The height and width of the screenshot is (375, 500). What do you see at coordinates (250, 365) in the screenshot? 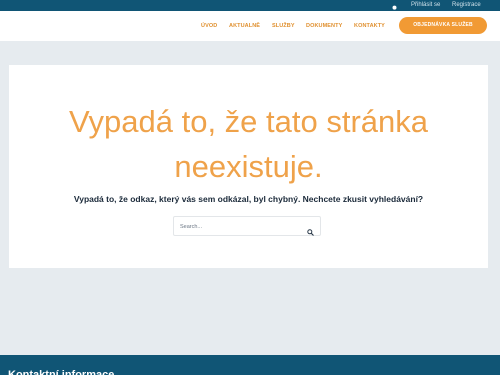
I see `site-footer: Kontaktní informace` at bounding box center [250, 365].